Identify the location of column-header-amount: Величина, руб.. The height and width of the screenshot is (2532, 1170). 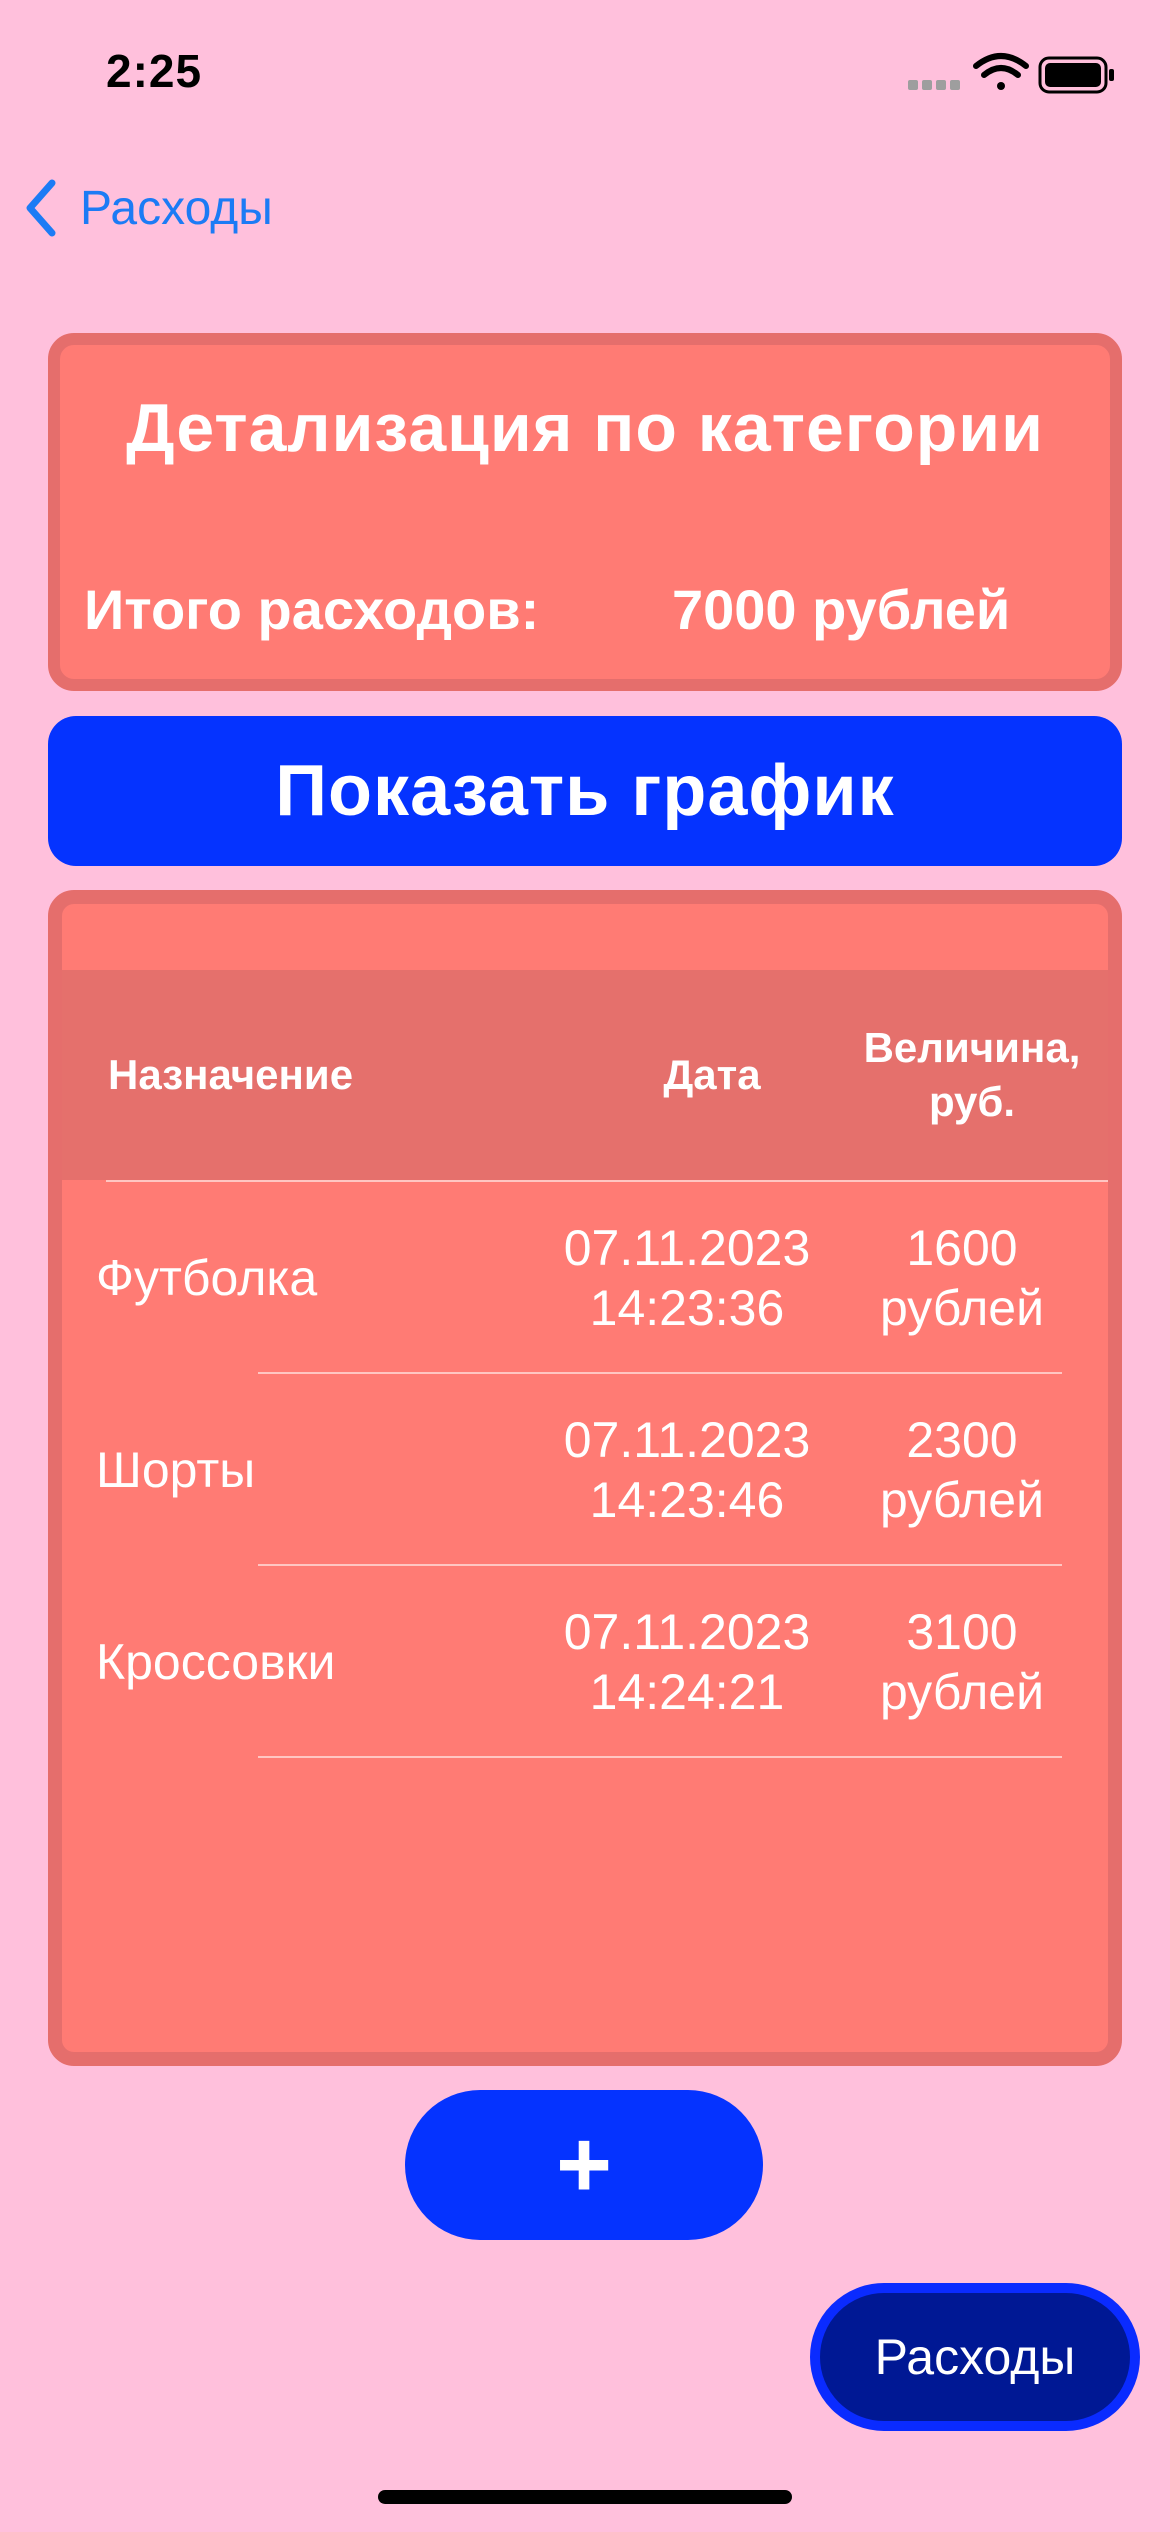
(965, 1075).